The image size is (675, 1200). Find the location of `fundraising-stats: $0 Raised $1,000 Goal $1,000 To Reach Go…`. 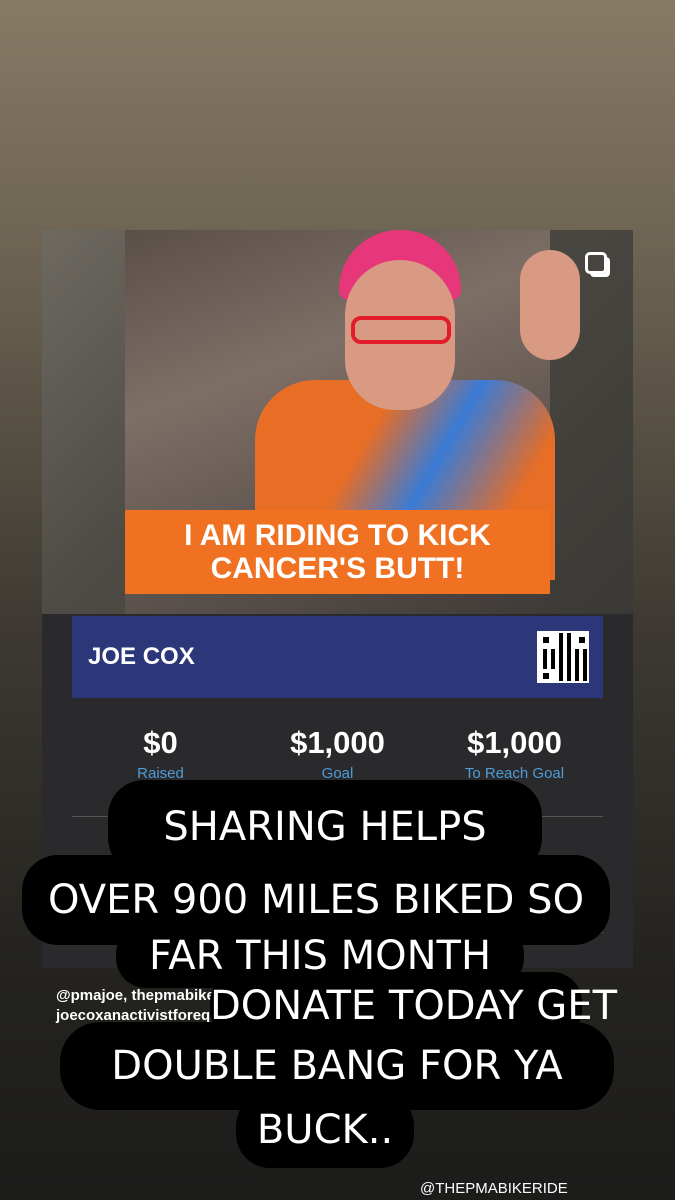

fundraising-stats: $0 Raised $1,000 Goal $1,000 To Reach Go… is located at coordinates (337, 753).